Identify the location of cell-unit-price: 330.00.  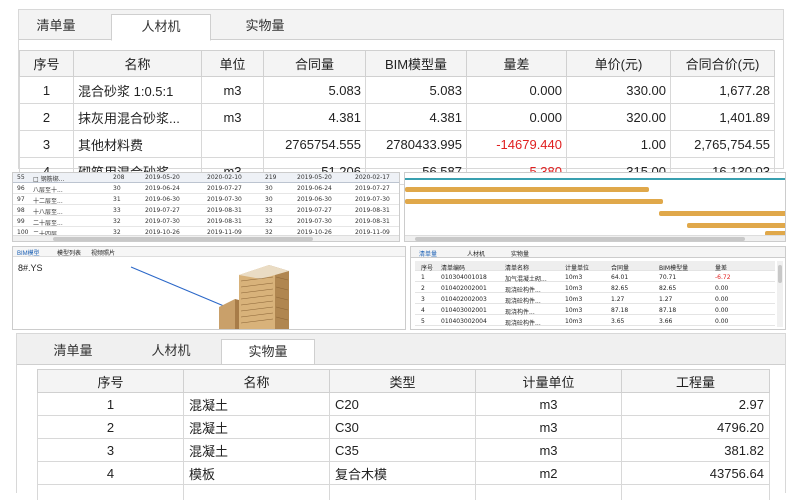
(618, 90).